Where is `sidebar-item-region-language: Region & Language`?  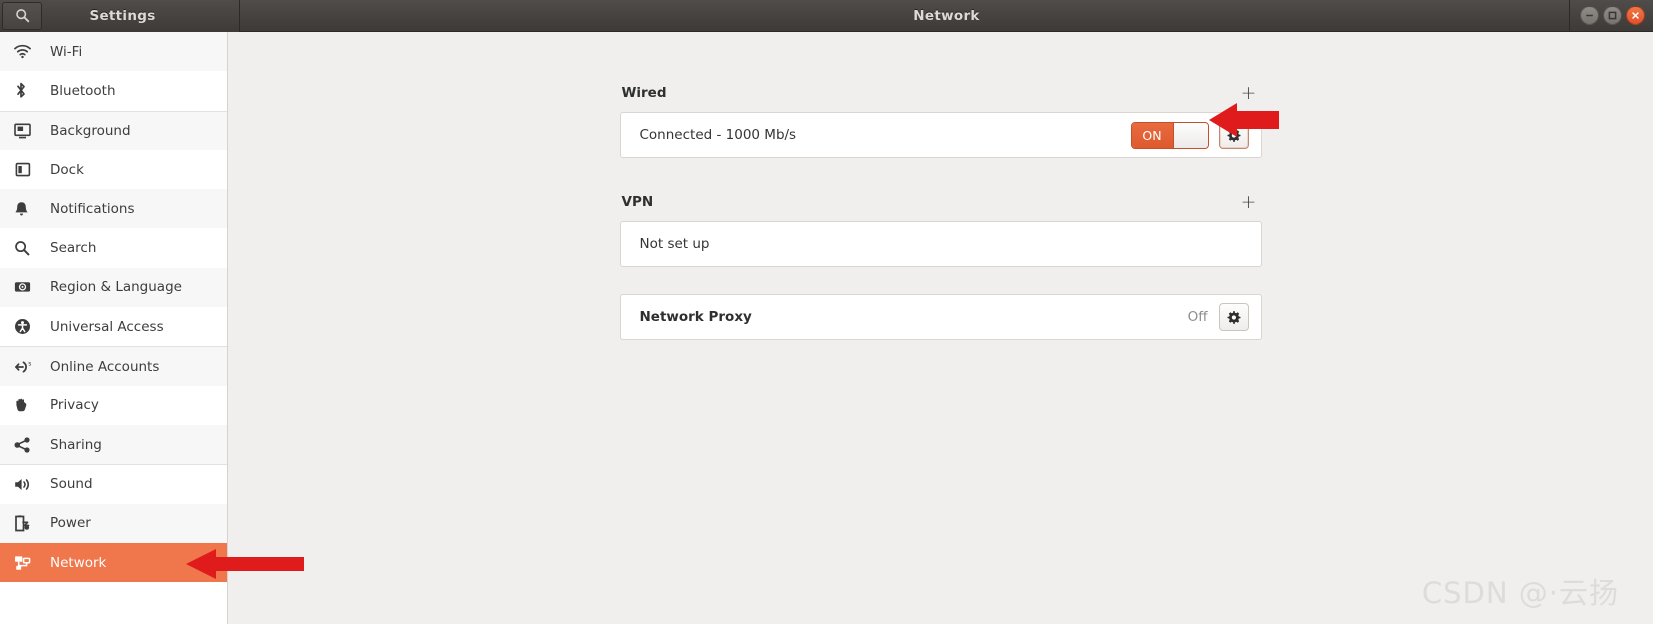 sidebar-item-region-language: Region & Language is located at coordinates (113, 287).